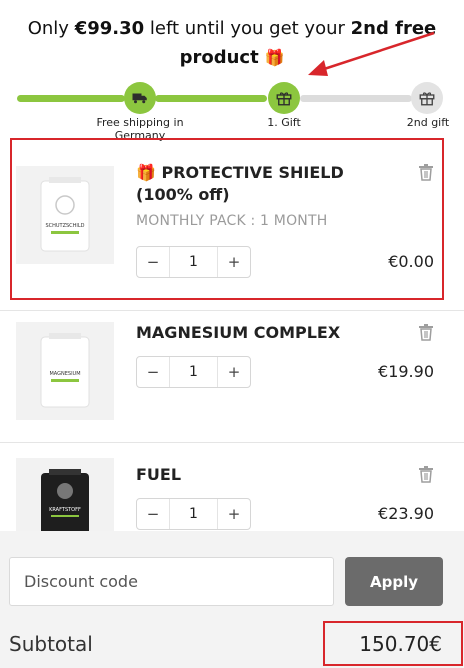  What do you see at coordinates (51, 644) in the screenshot?
I see `subtotal-label: Subtotal` at bounding box center [51, 644].